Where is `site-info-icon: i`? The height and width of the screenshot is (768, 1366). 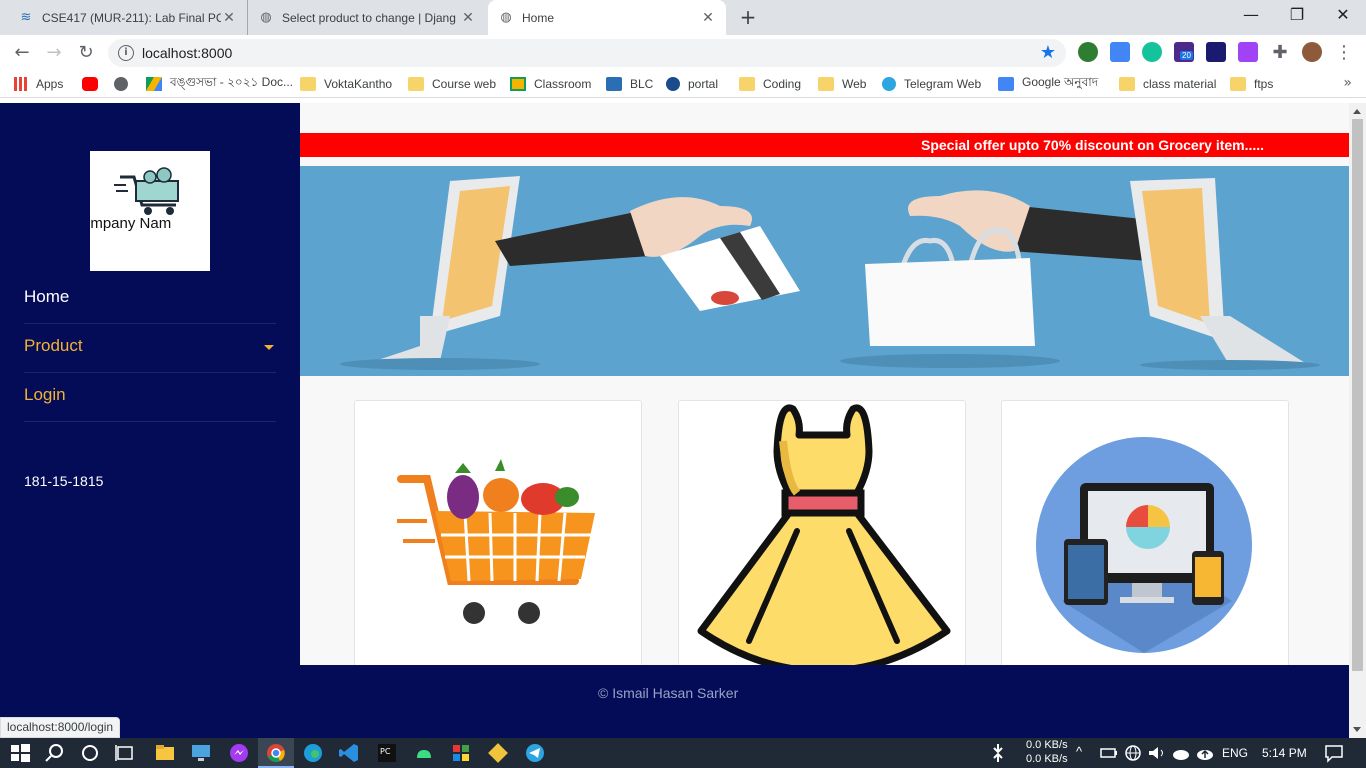
site-info-icon: i is located at coordinates (126, 53).